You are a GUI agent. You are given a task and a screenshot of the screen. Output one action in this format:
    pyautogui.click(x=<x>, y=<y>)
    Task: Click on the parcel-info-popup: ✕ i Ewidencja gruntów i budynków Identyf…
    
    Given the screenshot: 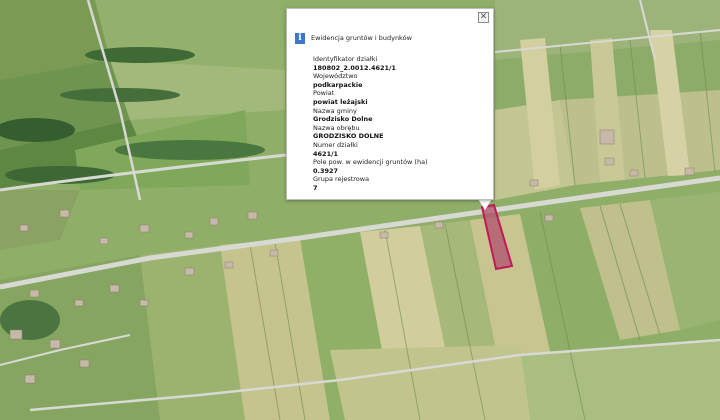 What is the action you would take?
    pyautogui.click(x=390, y=104)
    